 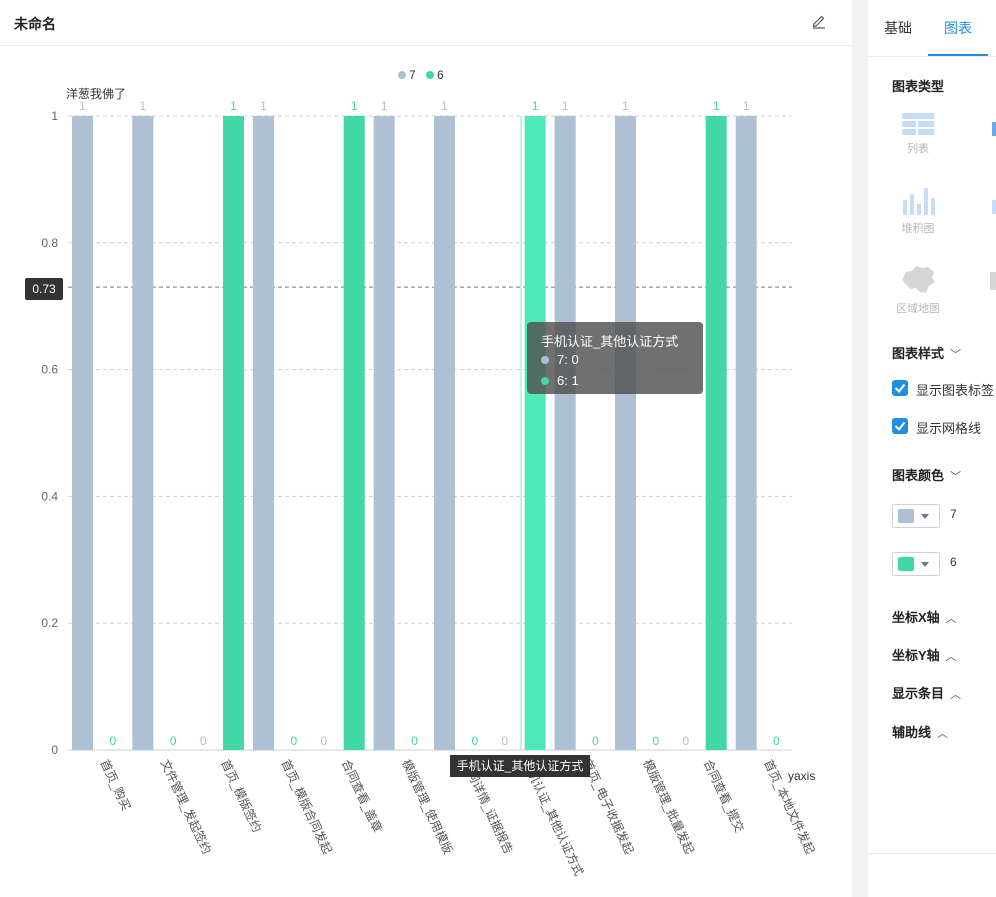 What do you see at coordinates (918, 229) in the screenshot?
I see `chart-type-label: 堆积图` at bounding box center [918, 229].